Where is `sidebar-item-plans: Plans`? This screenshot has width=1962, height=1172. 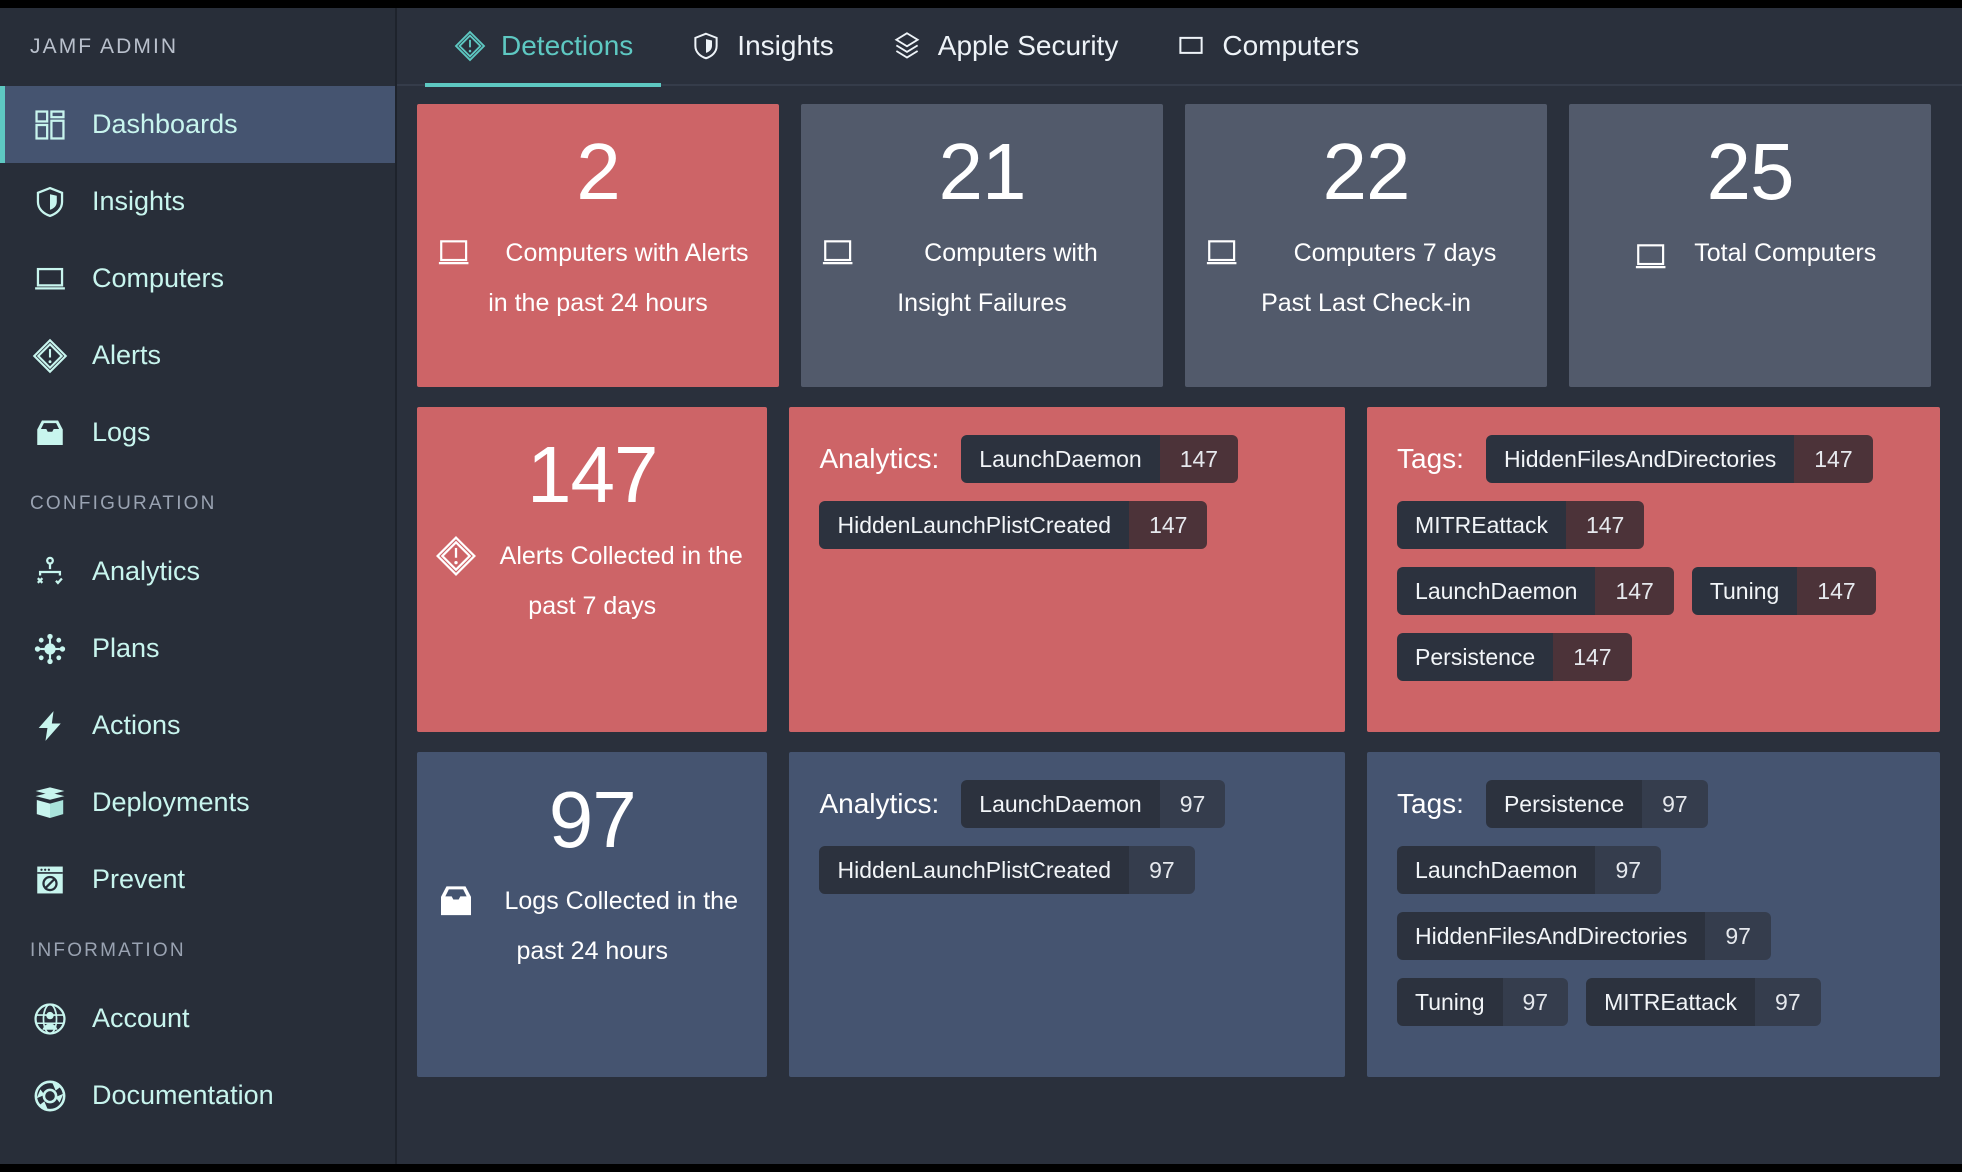
sidebar-item-plans: Plans is located at coordinates (197, 648).